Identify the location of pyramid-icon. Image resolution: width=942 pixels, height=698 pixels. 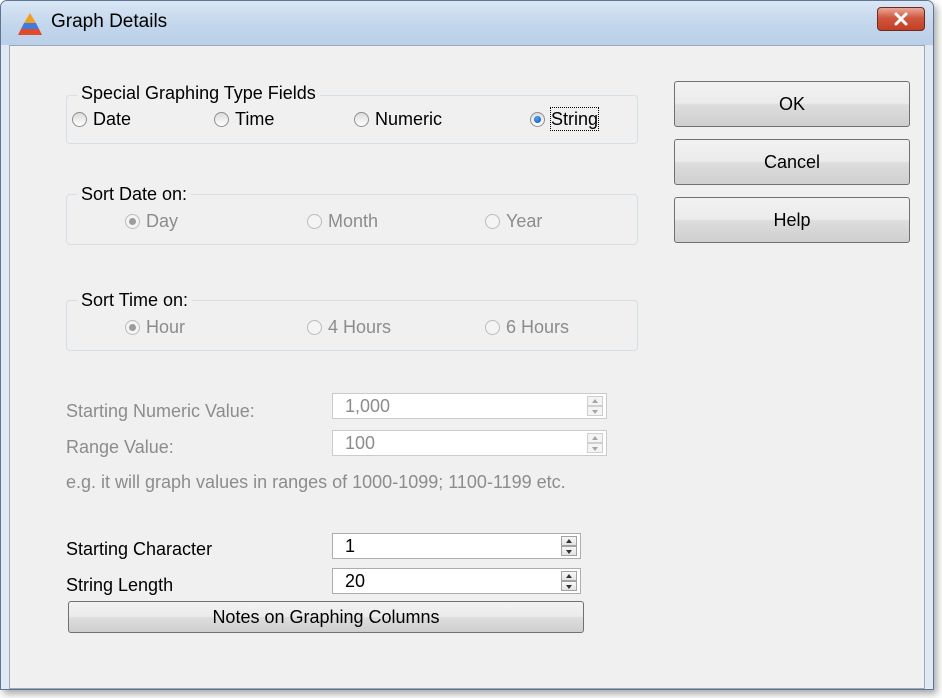
(30, 24).